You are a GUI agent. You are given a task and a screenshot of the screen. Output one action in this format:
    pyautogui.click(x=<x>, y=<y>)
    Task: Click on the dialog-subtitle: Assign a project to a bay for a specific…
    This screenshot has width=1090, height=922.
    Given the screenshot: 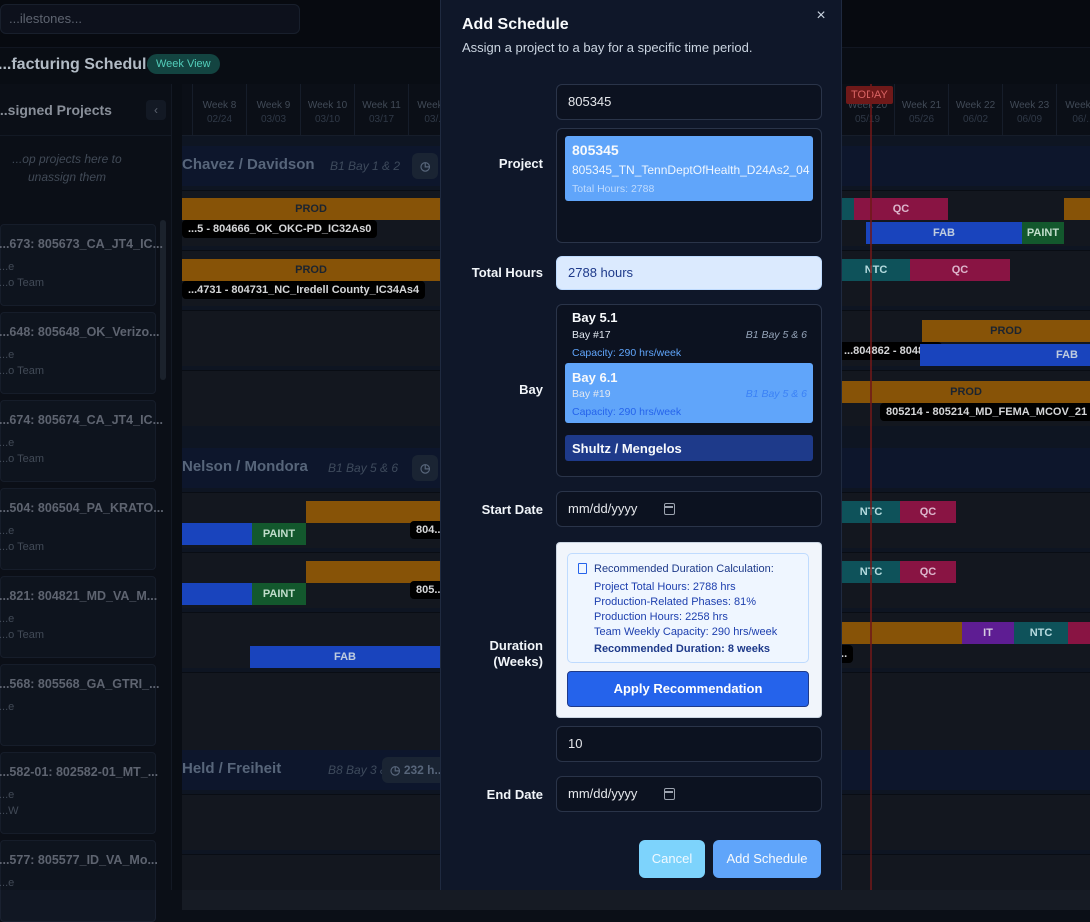 What is the action you would take?
    pyautogui.click(x=607, y=47)
    